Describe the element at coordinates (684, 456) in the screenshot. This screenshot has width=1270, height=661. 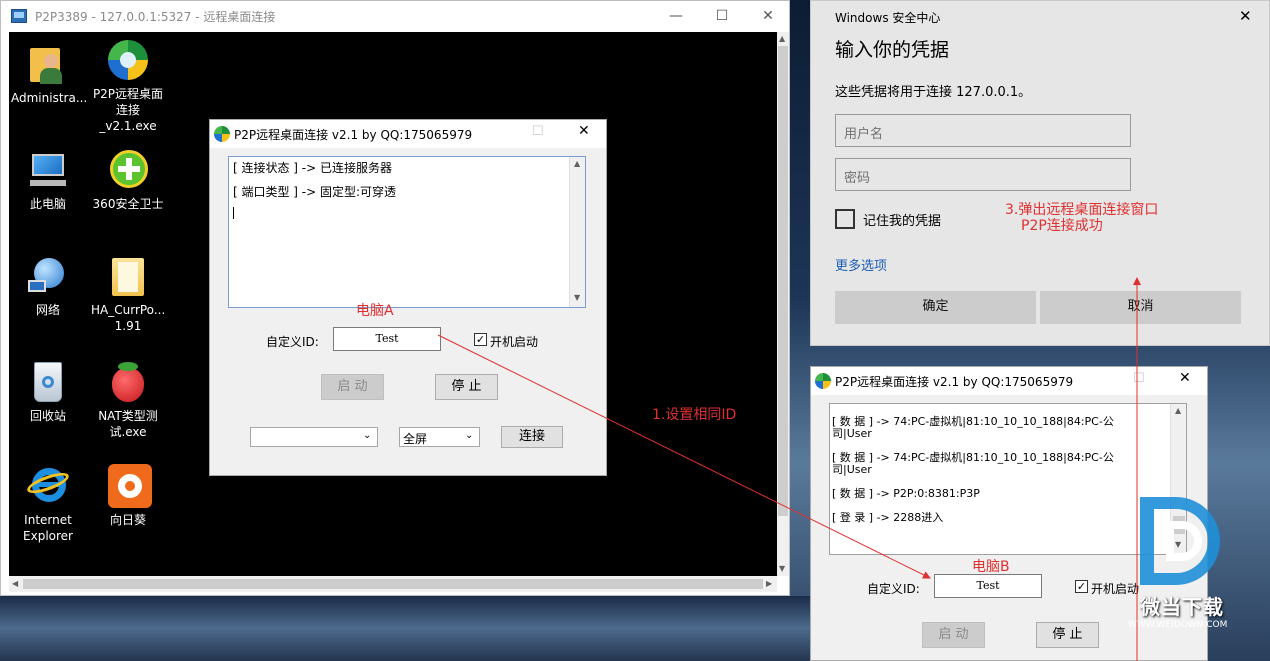
I see `arrow-id-a-to-b` at that location.